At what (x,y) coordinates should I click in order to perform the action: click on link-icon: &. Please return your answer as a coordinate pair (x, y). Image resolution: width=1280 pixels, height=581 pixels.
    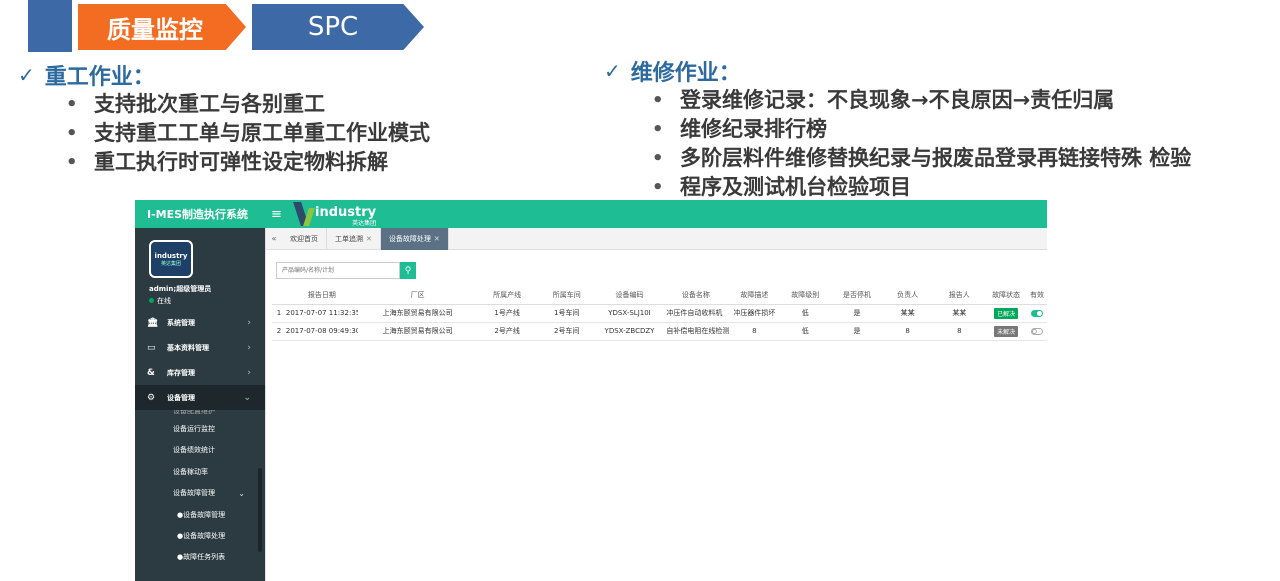
    Looking at the image, I should click on (151, 372).